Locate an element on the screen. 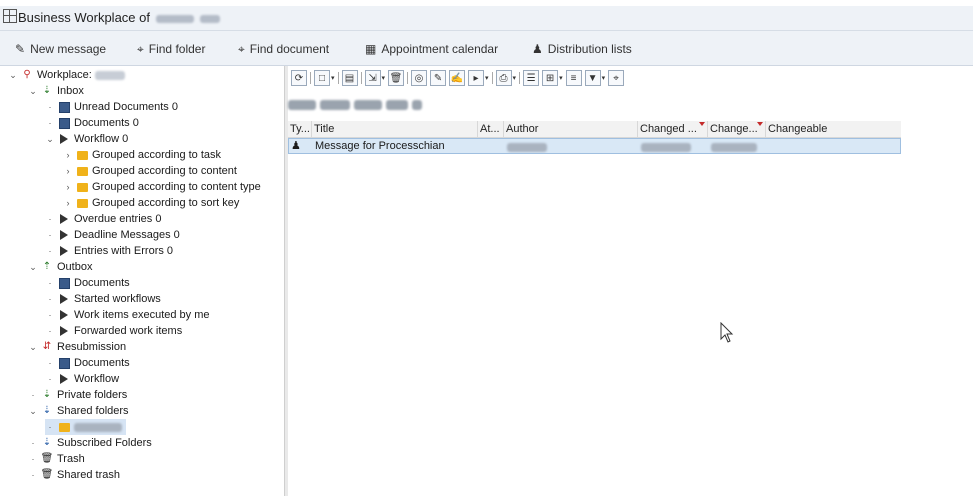 Image resolution: width=973 pixels, height=496 pixels. tree-node-shared-subfolder: · is located at coordinates (85, 427).